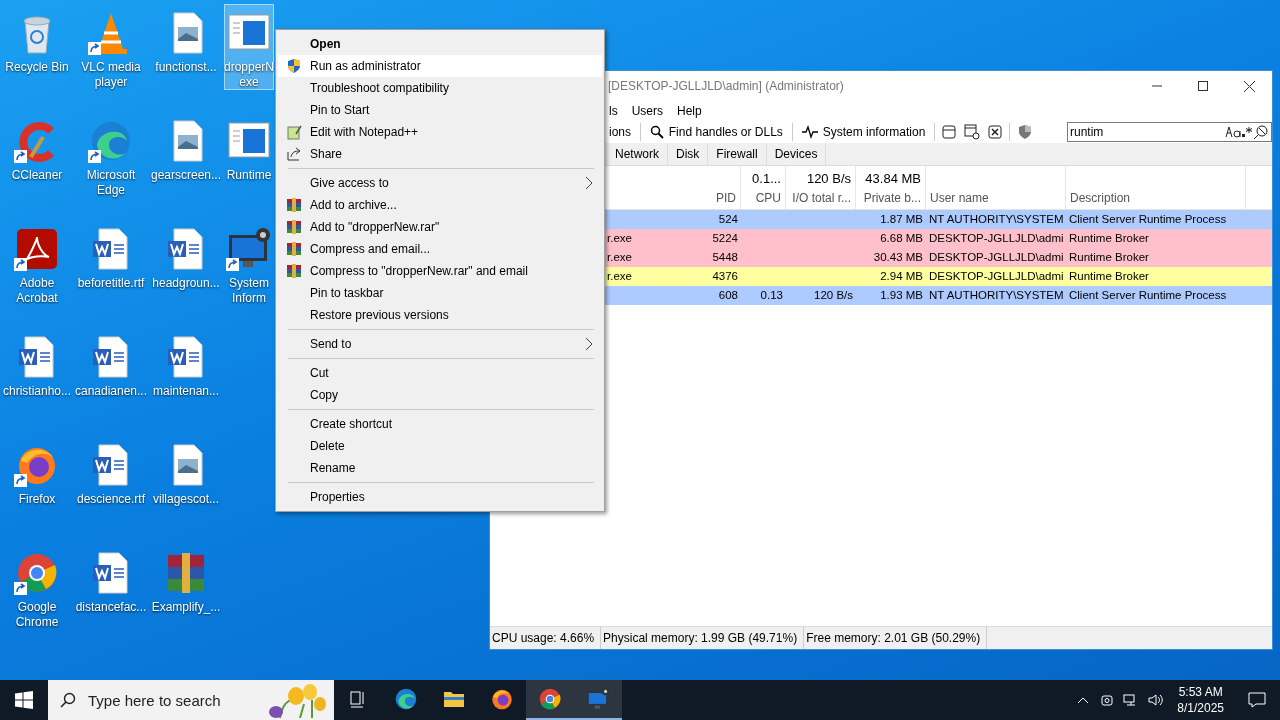 The width and height of the screenshot is (1280, 720). I want to click on toolbar-button: ions, so click(620, 132).